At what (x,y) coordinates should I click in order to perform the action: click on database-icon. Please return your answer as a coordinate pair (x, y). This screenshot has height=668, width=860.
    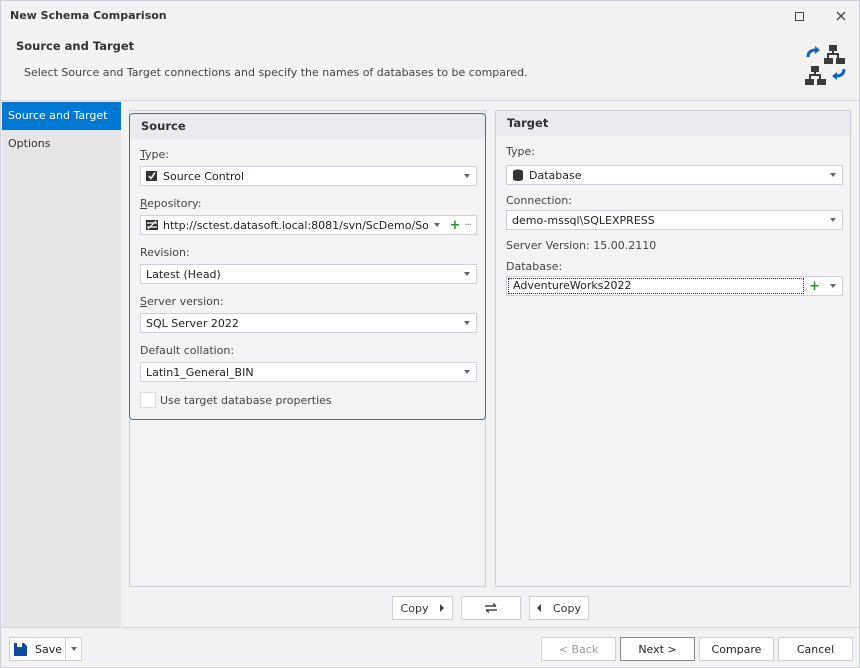
    Looking at the image, I should click on (518, 175).